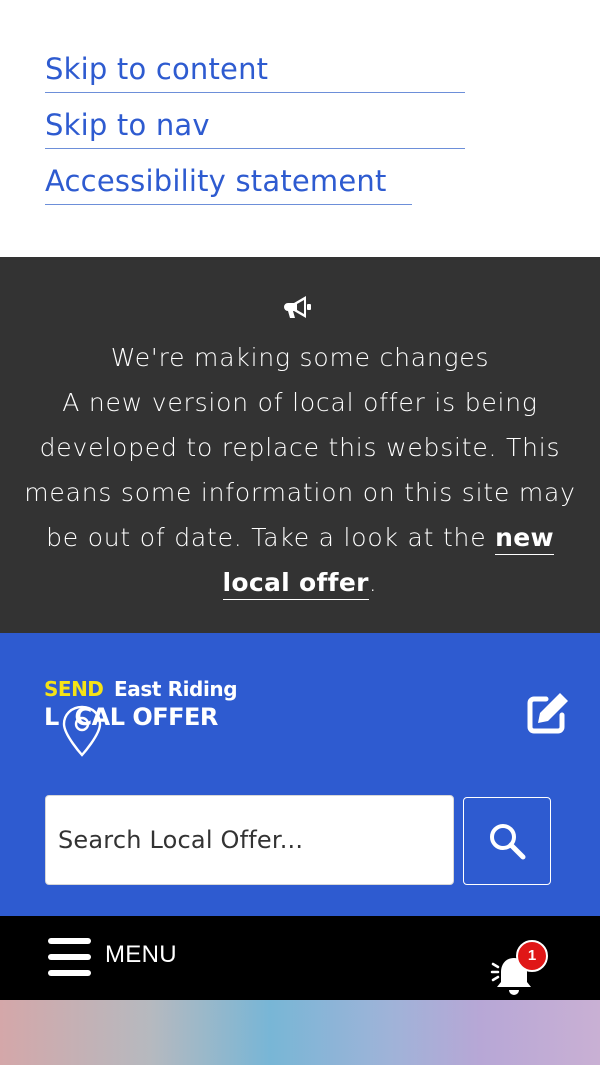 This screenshot has height=1065, width=600. I want to click on accessibility-statement-link: Accessibility statement, so click(228, 184).